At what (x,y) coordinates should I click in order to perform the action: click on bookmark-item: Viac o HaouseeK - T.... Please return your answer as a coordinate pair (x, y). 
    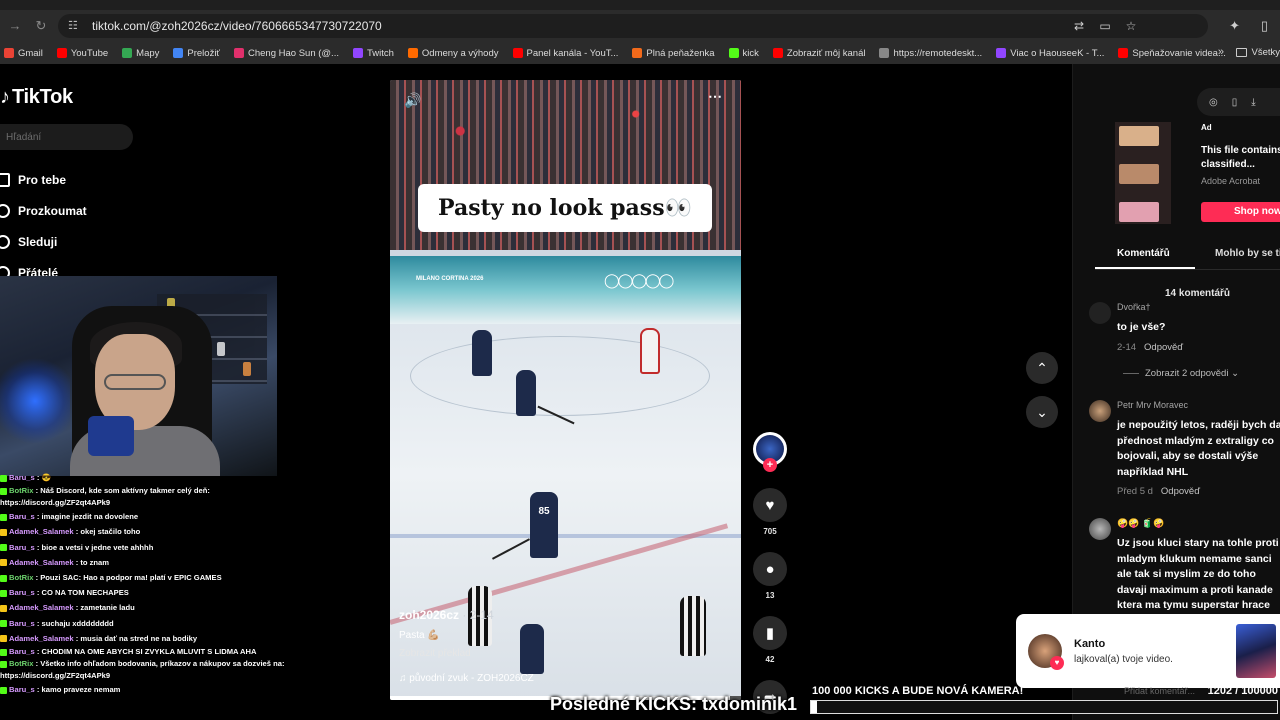
    Looking at the image, I should click on (1050, 53).